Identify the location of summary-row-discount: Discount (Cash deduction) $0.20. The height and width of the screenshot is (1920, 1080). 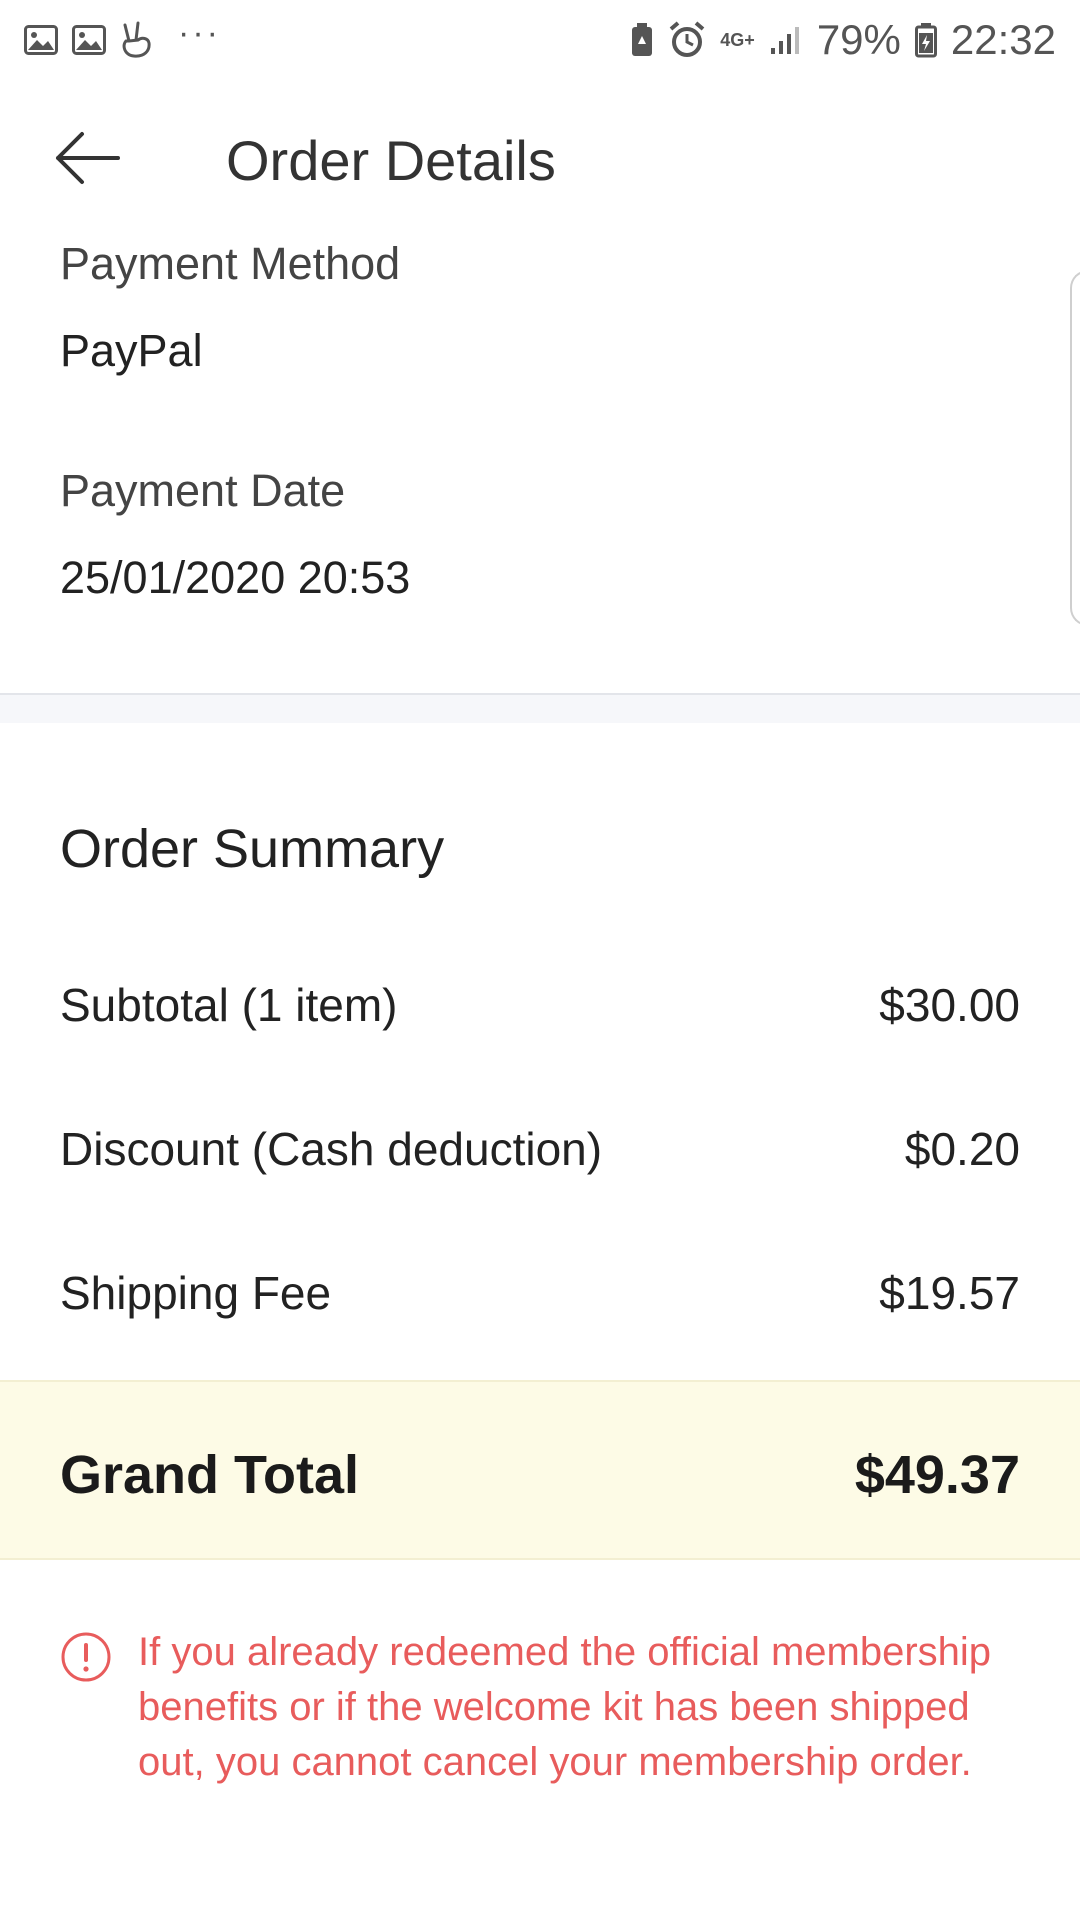
(540, 1149).